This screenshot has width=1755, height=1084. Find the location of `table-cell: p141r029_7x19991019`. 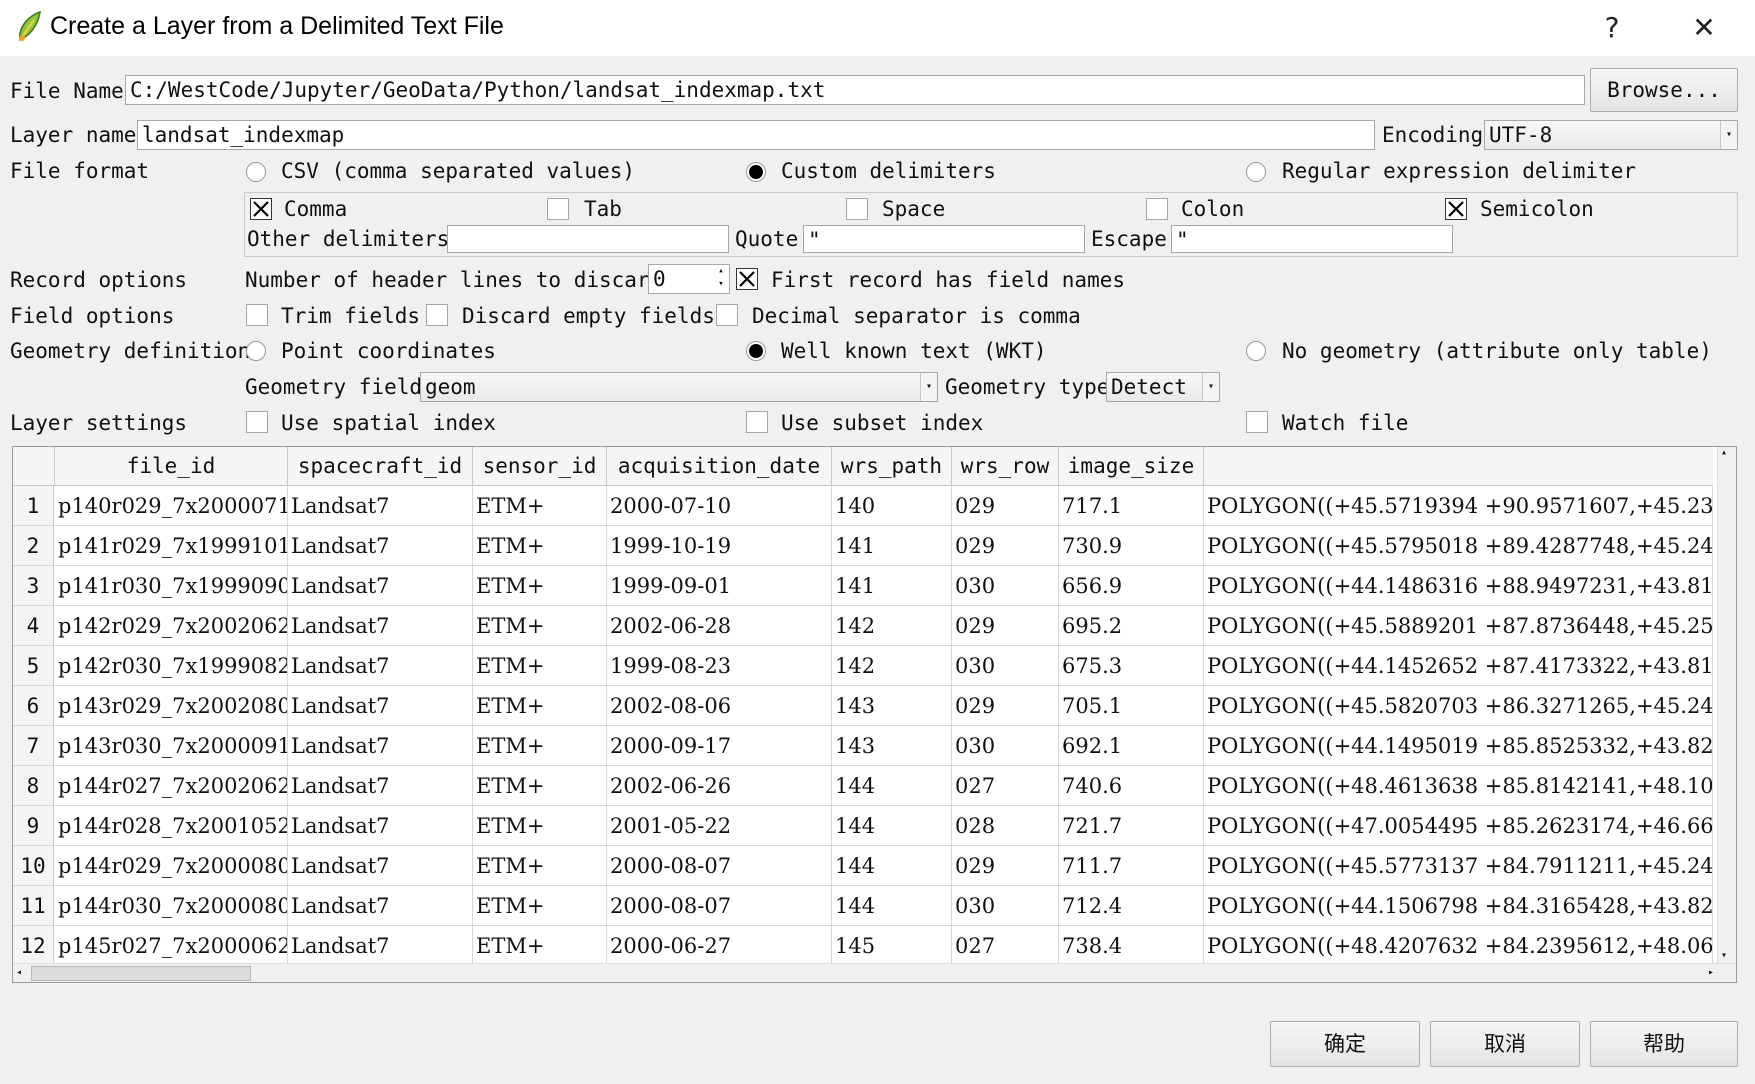

table-cell: p141r029_7x19991019 is located at coordinates (171, 546).